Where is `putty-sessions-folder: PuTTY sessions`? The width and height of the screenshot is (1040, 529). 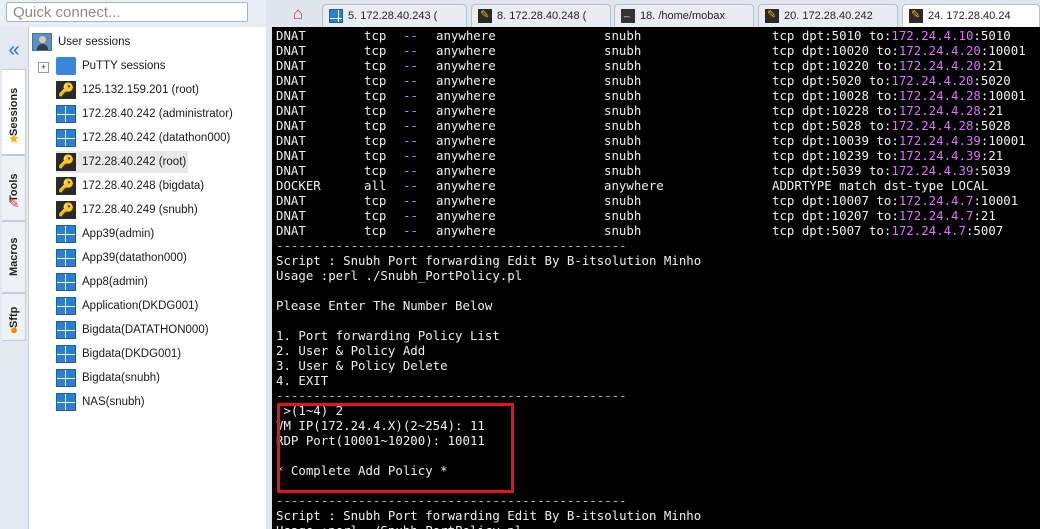 putty-sessions-folder: PuTTY sessions is located at coordinates (111, 66).